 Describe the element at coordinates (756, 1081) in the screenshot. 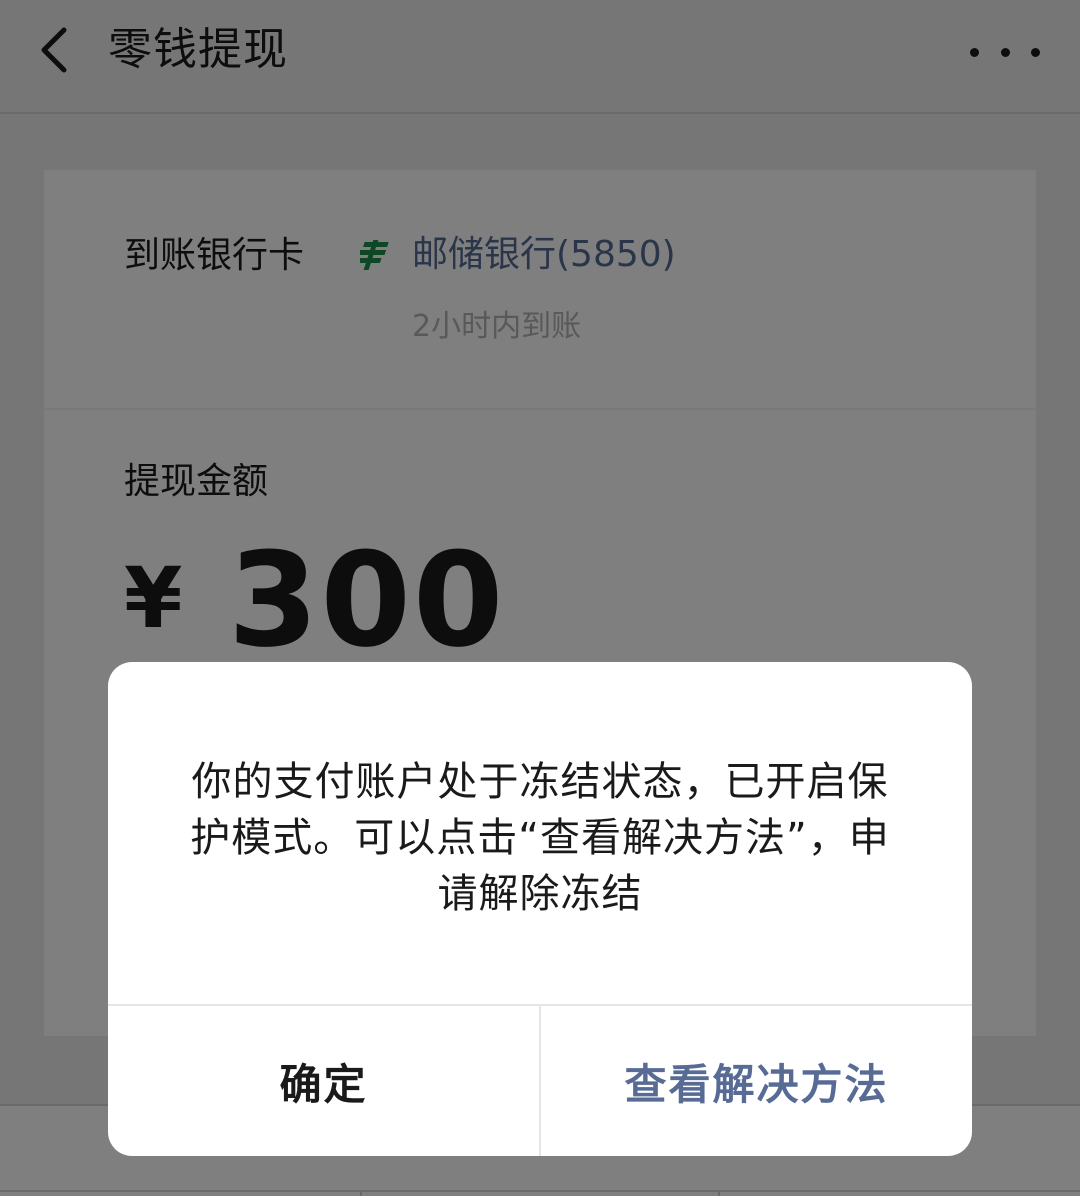

I see `view-solution-button: 查看解决方法` at that location.